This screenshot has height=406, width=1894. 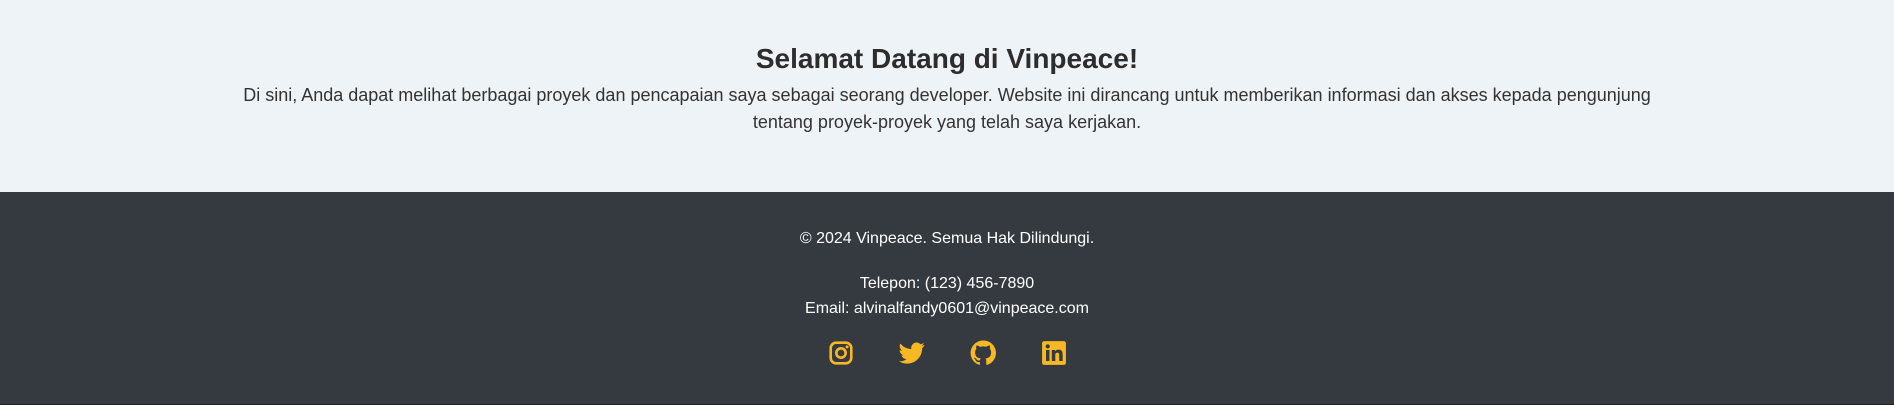 I want to click on github-icon, so click(x=983, y=352).